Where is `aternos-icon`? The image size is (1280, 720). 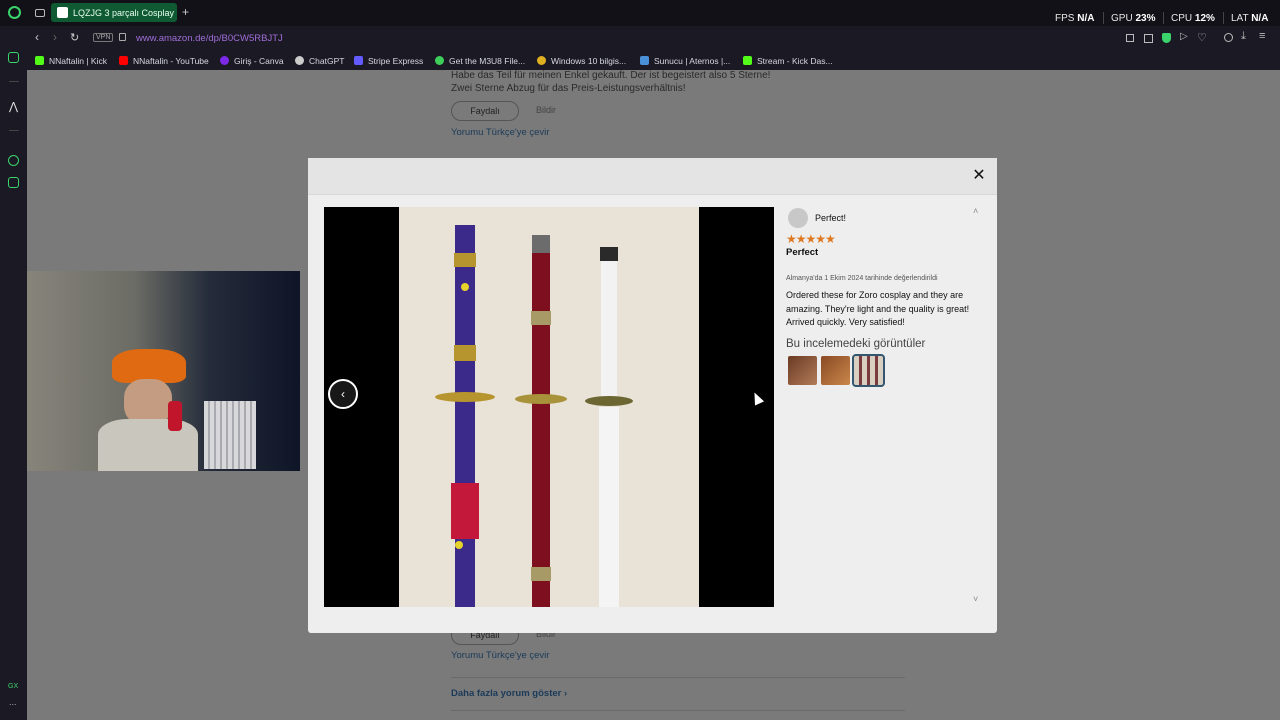
aternos-icon is located at coordinates (644, 60).